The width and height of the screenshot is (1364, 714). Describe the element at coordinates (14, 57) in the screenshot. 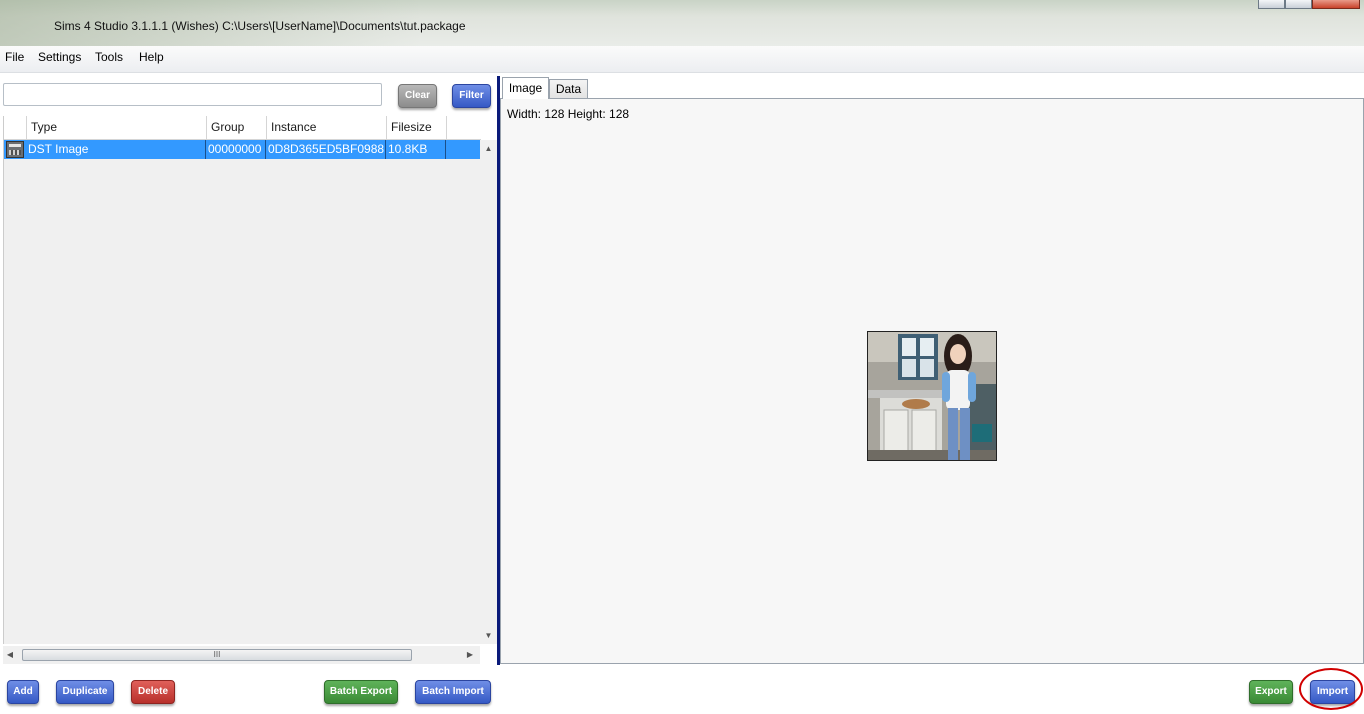

I see `menu-file: File` at that location.